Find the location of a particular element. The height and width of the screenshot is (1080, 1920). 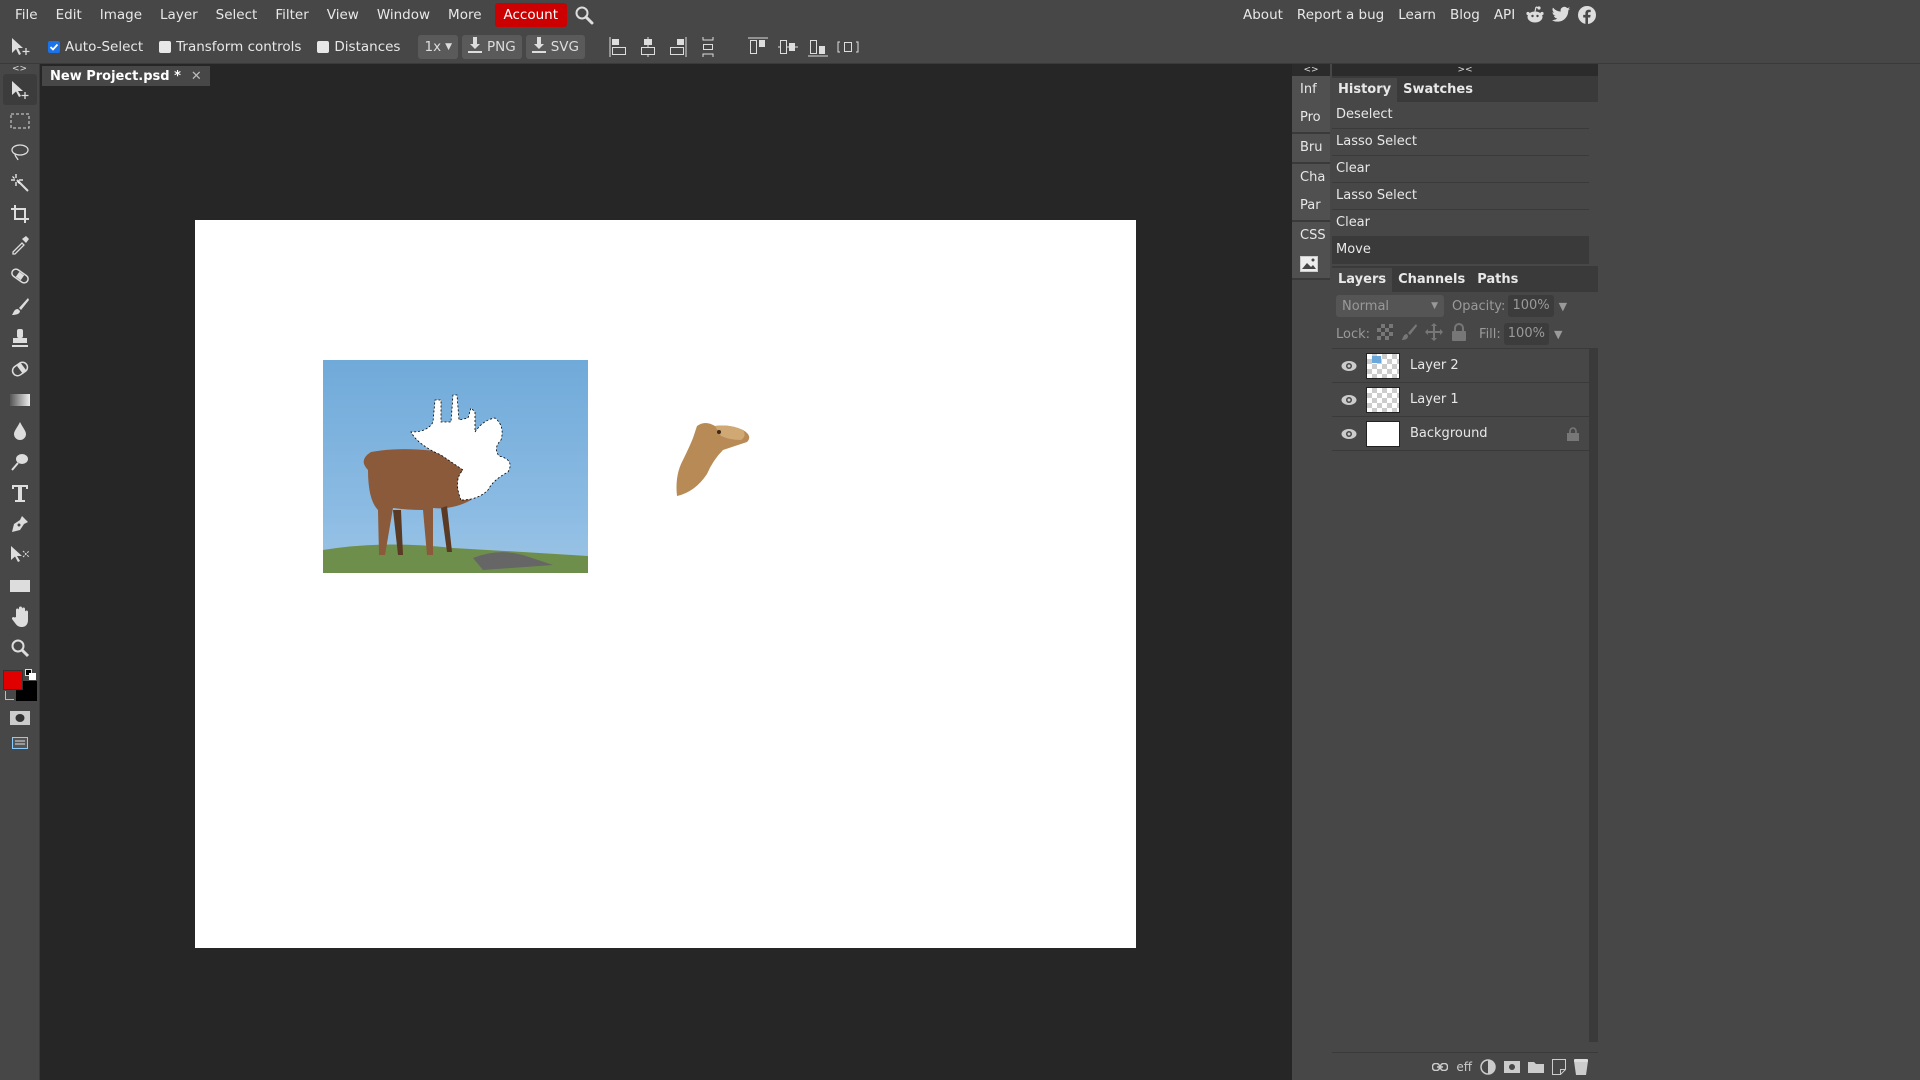

menu-edit: Edit is located at coordinates (69, 15).